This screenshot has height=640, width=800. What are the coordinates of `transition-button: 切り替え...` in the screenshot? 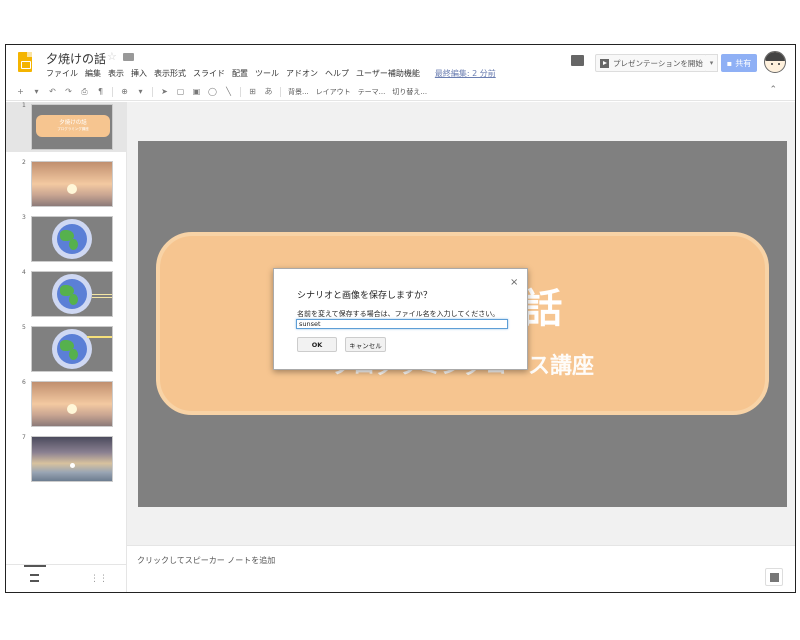 It's located at (409, 92).